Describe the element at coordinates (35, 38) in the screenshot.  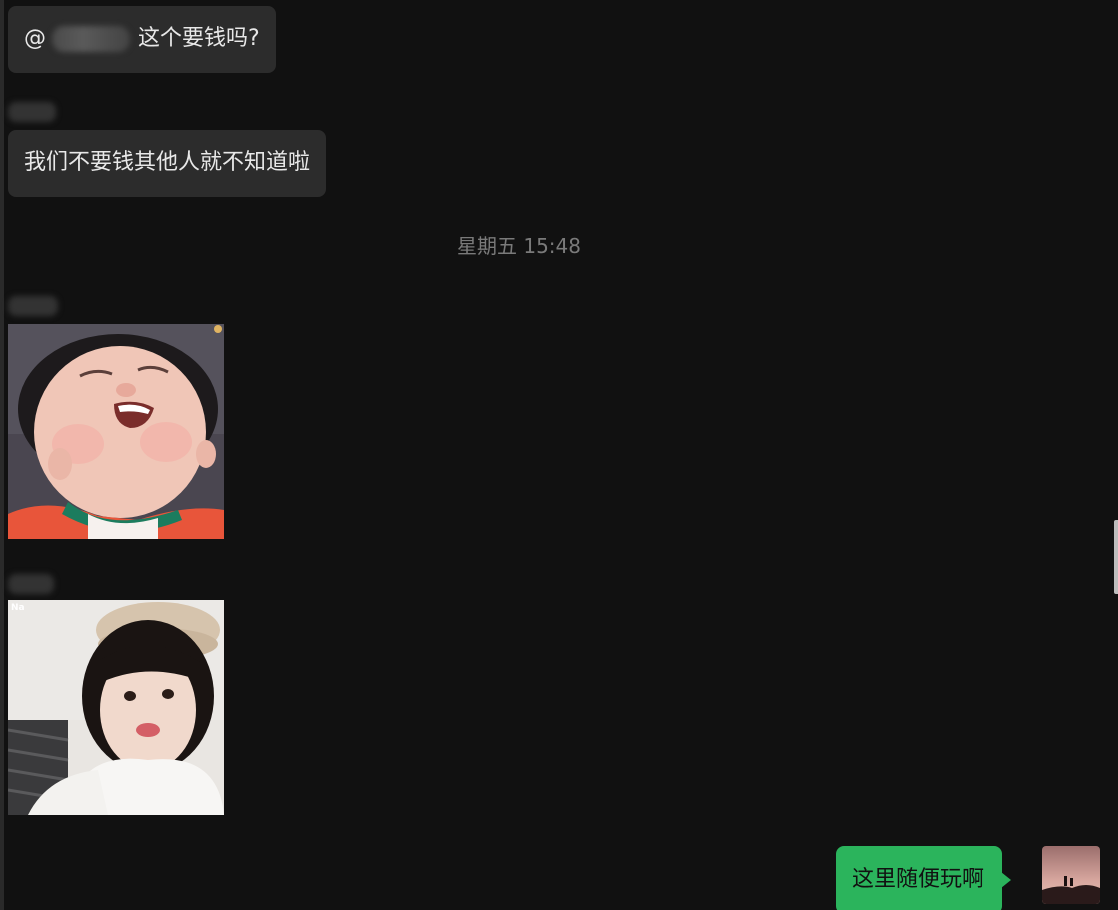
I see `mention-at: @` at that location.